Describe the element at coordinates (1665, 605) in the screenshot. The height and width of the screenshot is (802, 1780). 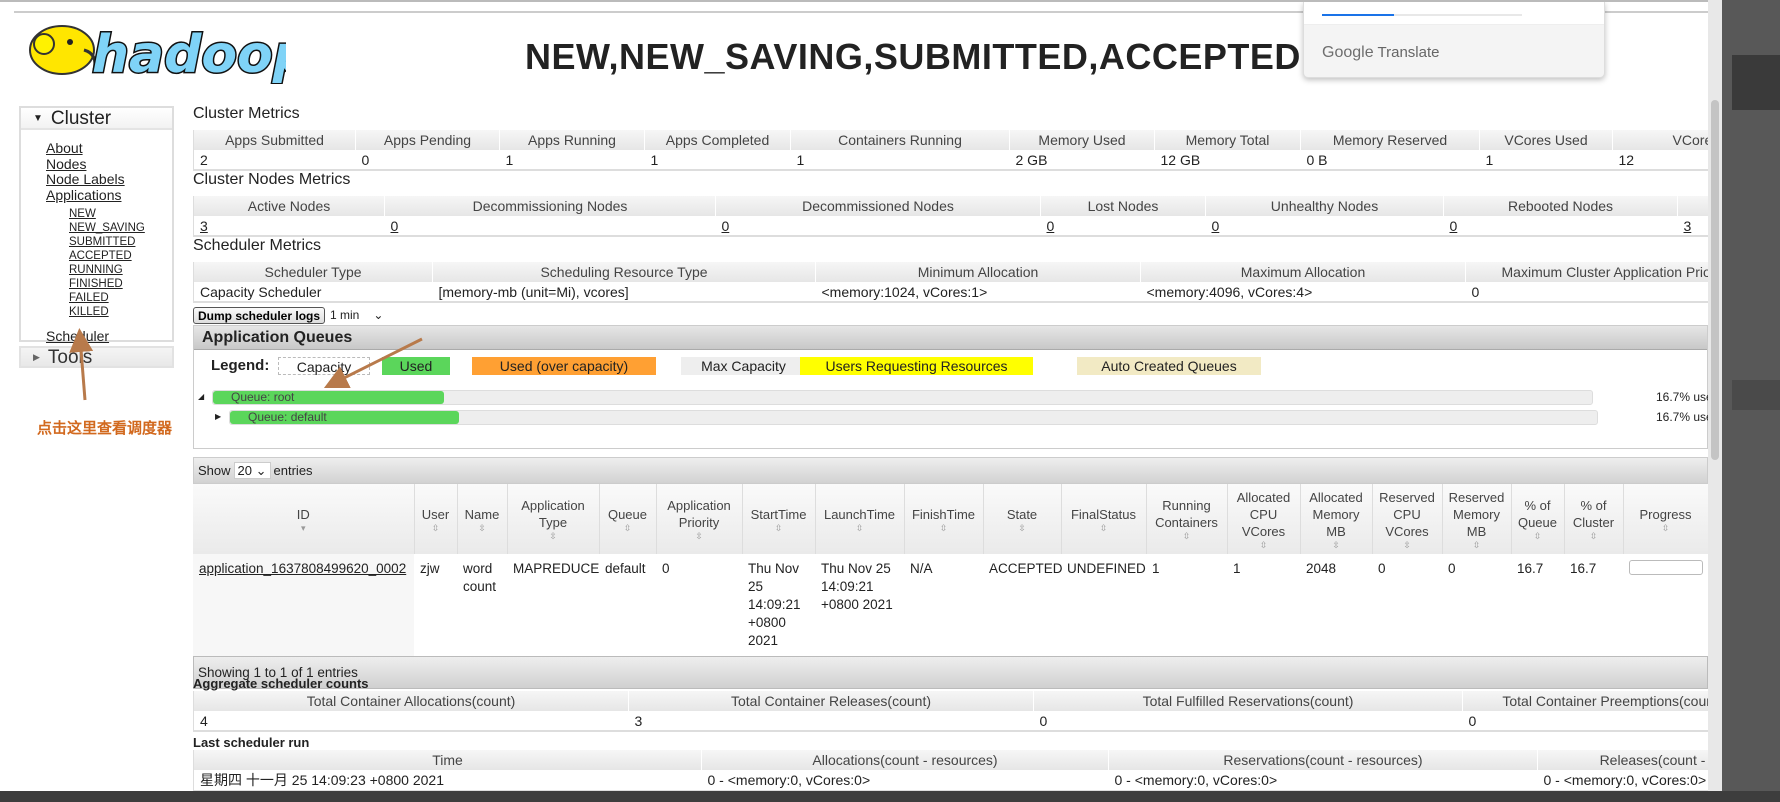
I see `cell-progress` at that location.